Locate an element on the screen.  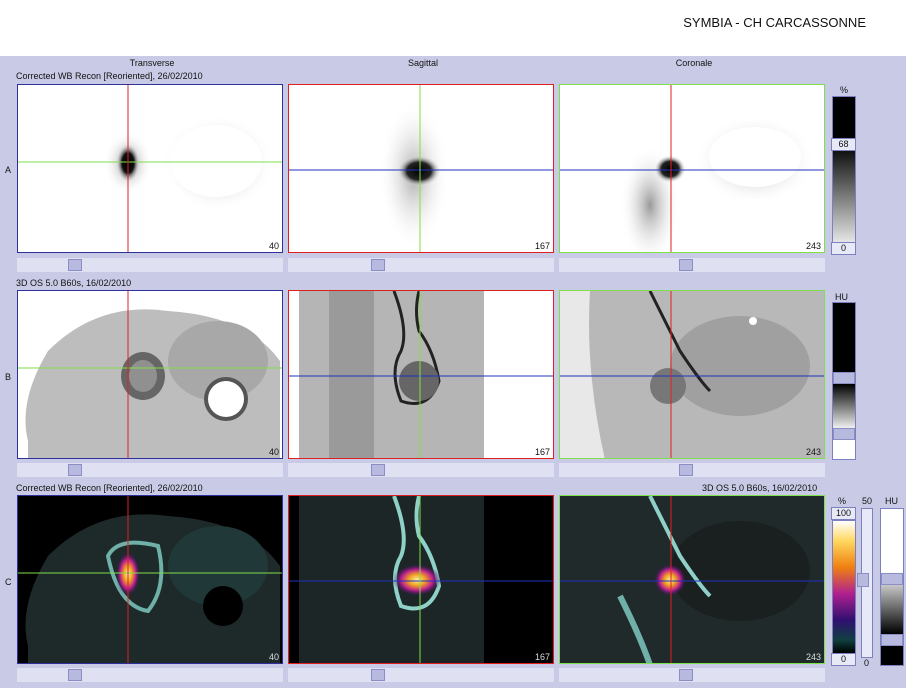
scrollbar-b-coronale is located at coordinates (692, 470).